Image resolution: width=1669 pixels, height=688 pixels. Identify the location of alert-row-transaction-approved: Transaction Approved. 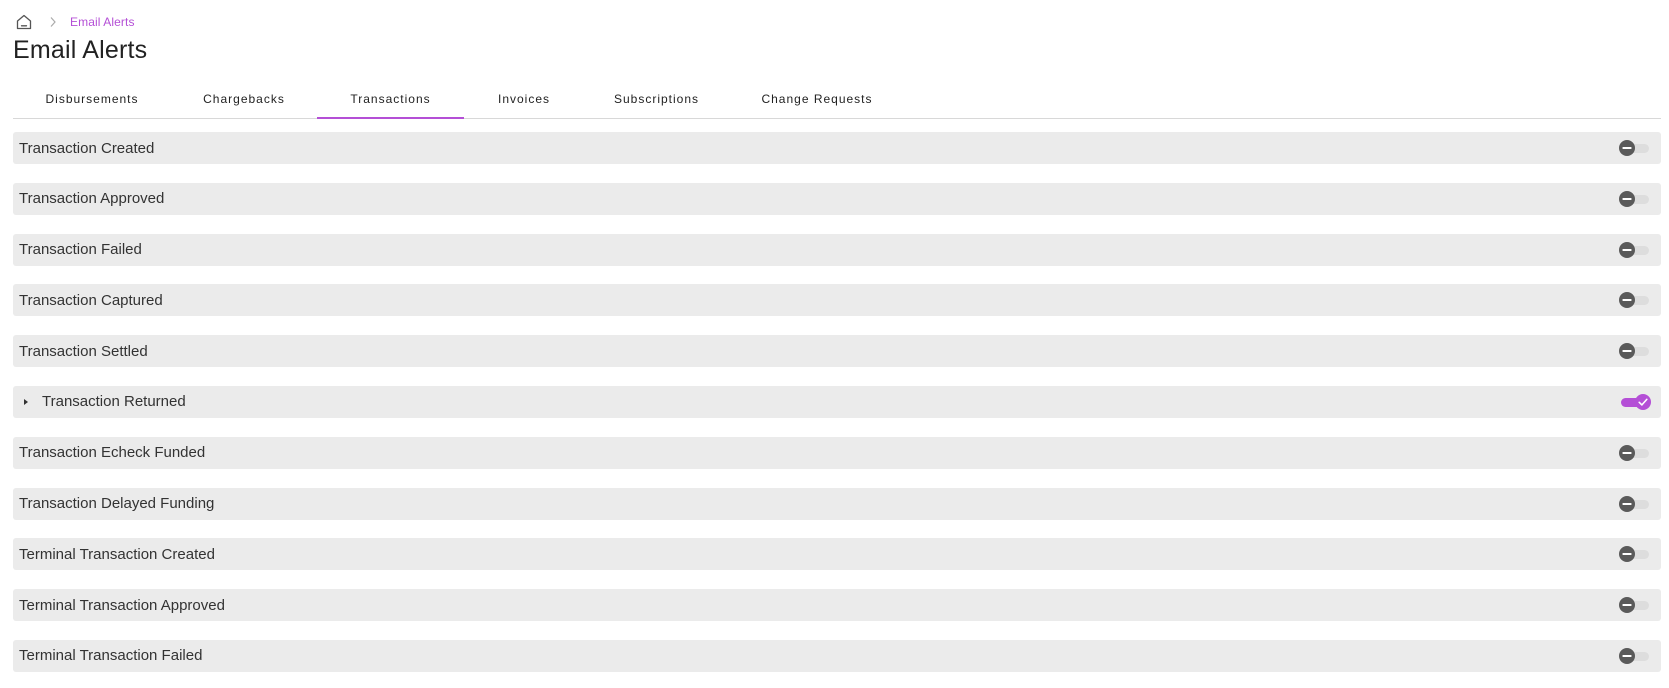
(837, 198).